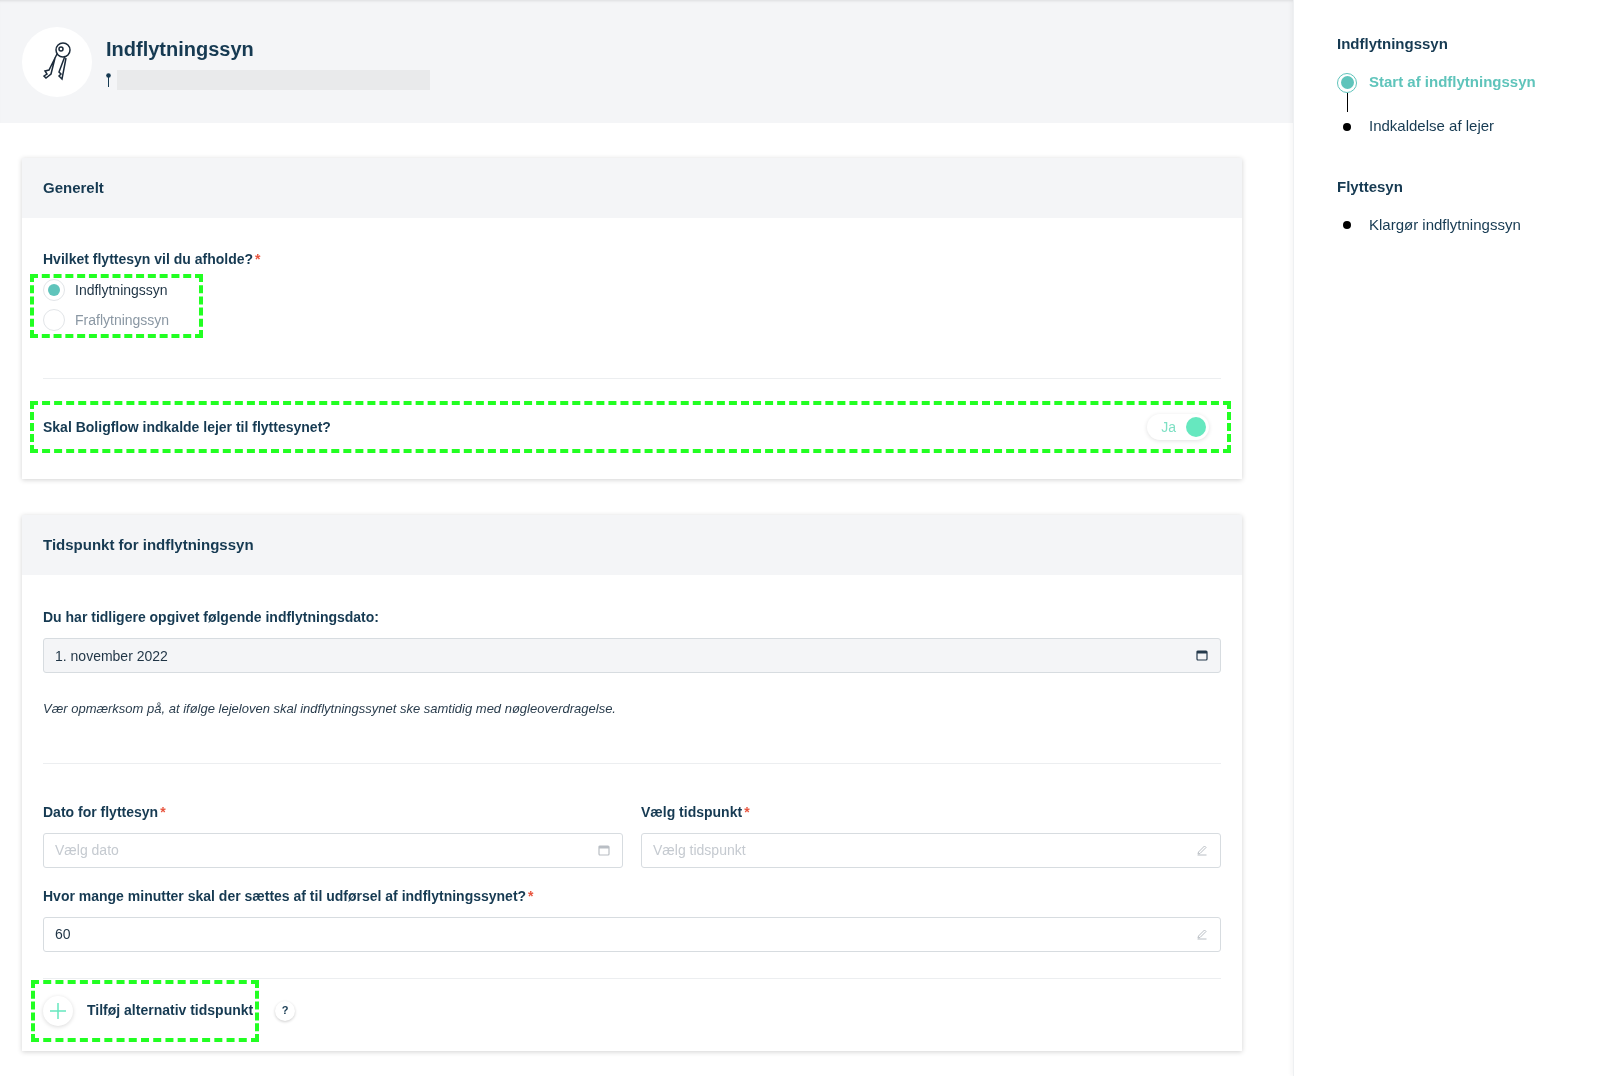  What do you see at coordinates (1445, 225) in the screenshot?
I see `step-link: Klargør indflytningssyn` at bounding box center [1445, 225].